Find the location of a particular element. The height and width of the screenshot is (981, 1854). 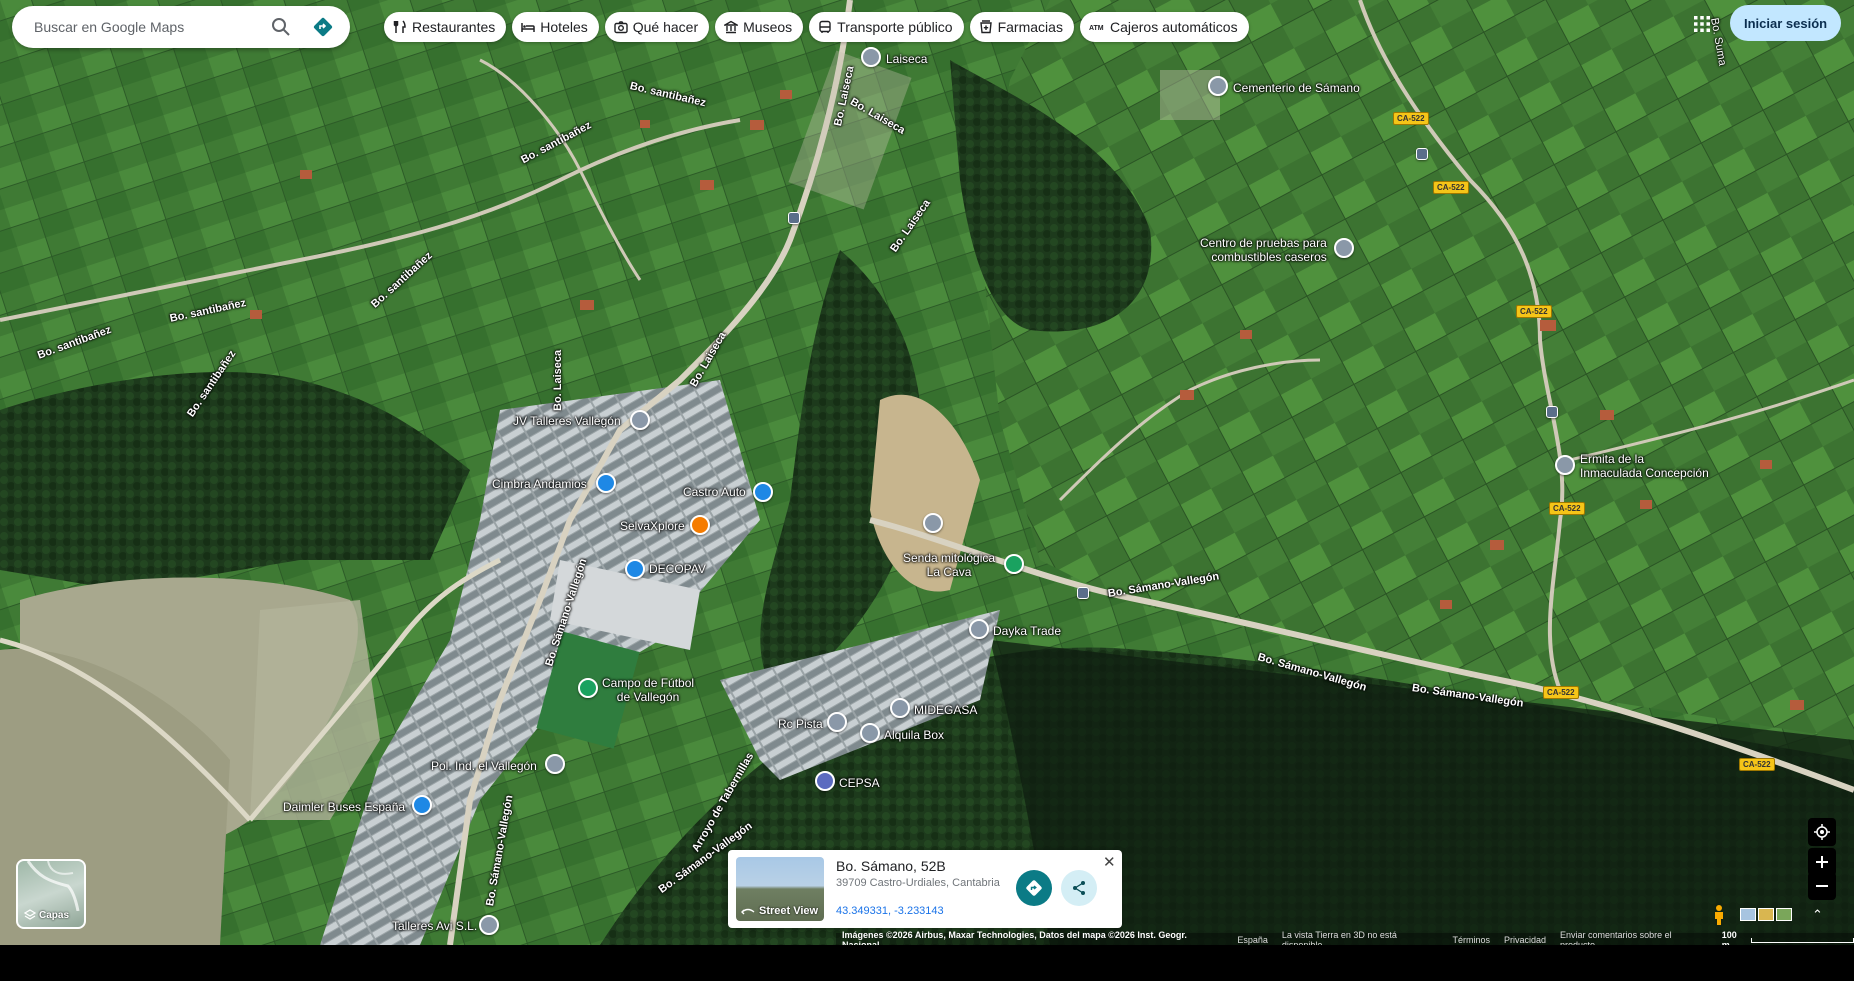

chip-farmacias: Farmacias is located at coordinates (1021, 27).